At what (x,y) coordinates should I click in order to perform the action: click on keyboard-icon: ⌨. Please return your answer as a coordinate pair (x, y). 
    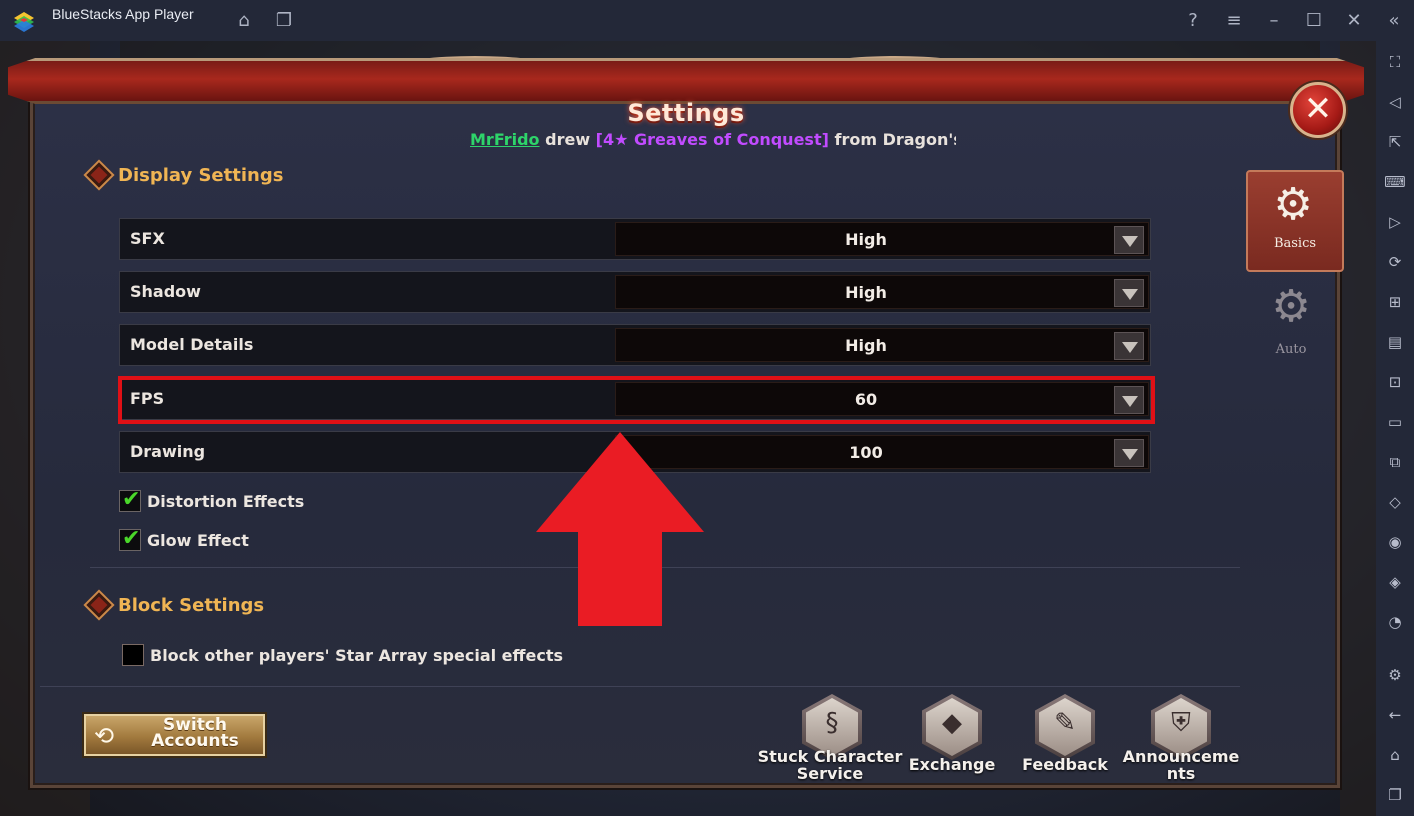
    Looking at the image, I should click on (1395, 182).